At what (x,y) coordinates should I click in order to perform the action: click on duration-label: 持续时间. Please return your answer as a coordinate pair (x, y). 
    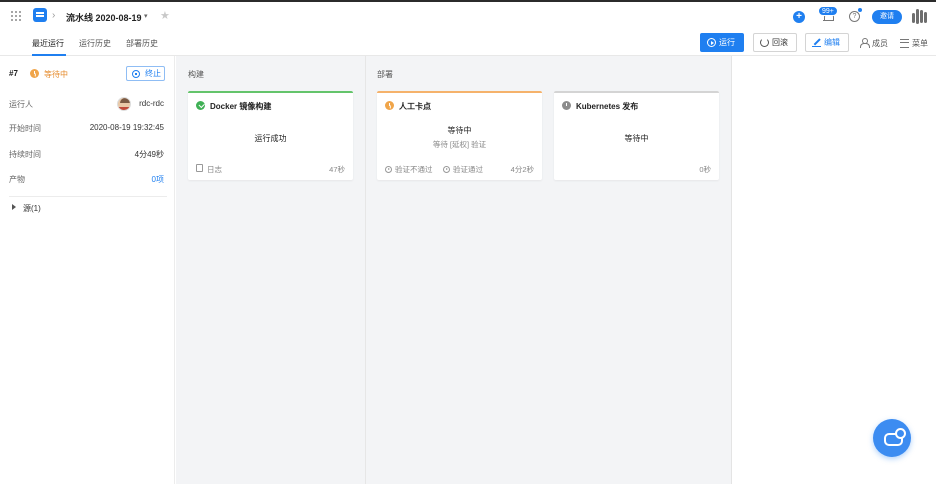
    Looking at the image, I should click on (25, 154).